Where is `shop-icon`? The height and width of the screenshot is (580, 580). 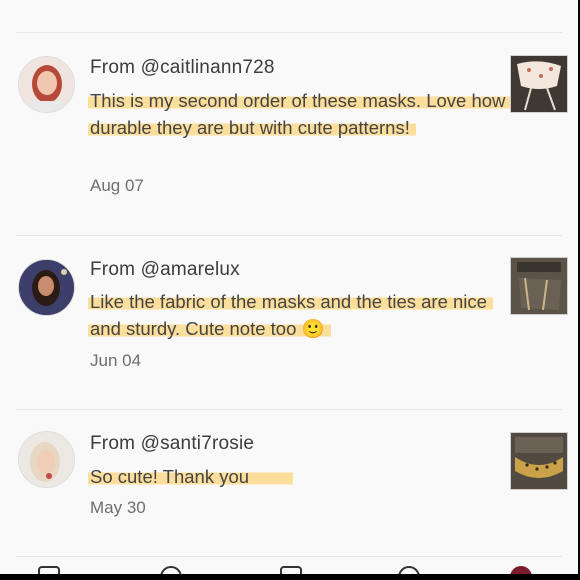
shop-icon is located at coordinates (291, 570).